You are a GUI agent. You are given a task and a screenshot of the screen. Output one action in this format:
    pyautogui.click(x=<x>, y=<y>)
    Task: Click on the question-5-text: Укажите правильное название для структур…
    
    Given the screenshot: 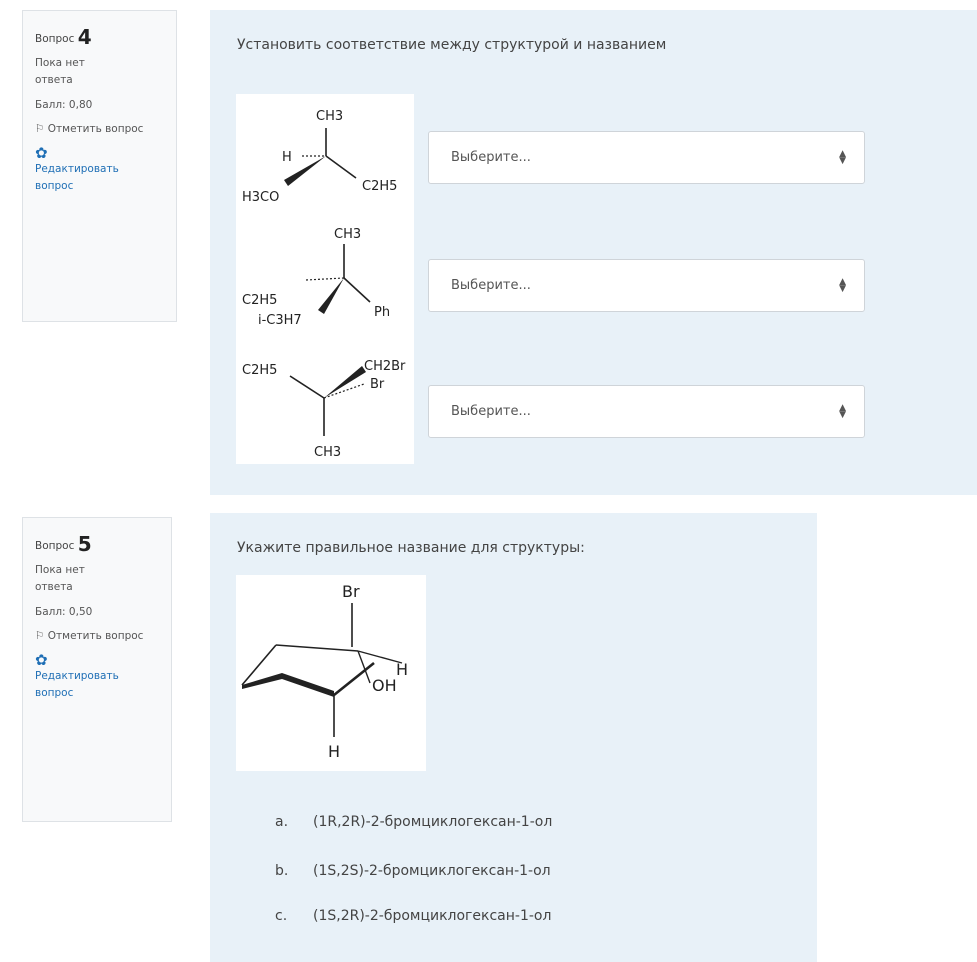 What is the action you would take?
    pyautogui.click(x=411, y=548)
    